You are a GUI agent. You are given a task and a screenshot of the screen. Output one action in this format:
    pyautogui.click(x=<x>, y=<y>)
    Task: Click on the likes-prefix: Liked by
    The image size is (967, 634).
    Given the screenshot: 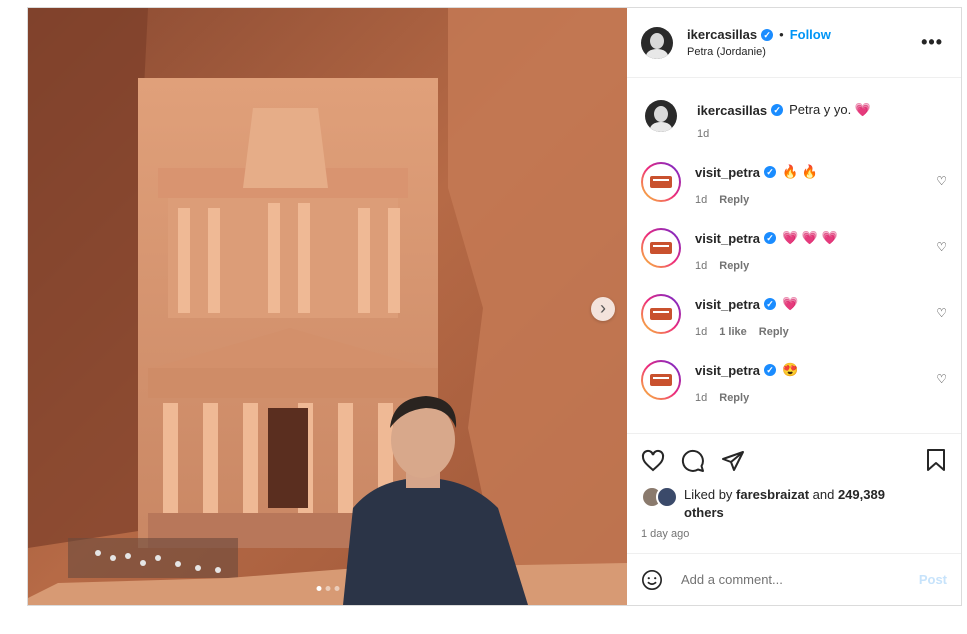 What is the action you would take?
    pyautogui.click(x=710, y=494)
    